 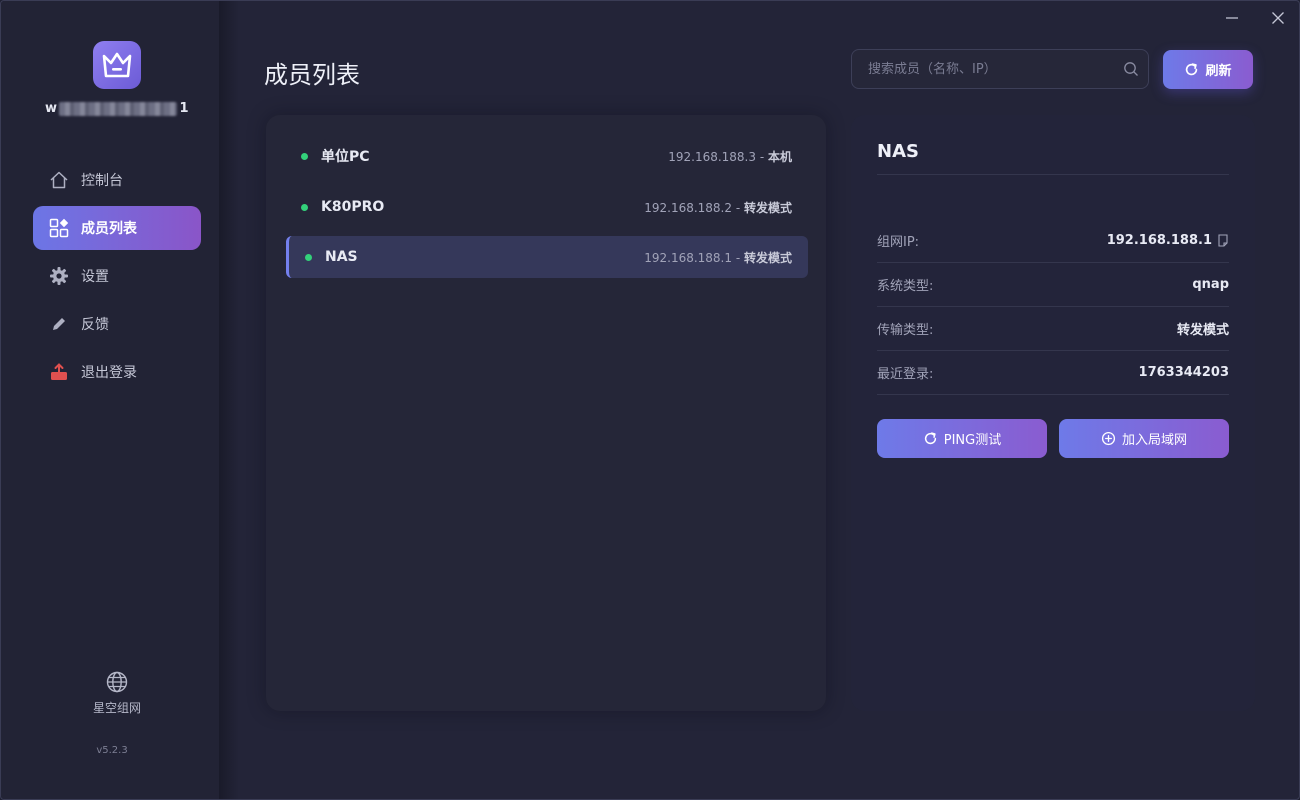 I want to click on username: w1, so click(x=117, y=108).